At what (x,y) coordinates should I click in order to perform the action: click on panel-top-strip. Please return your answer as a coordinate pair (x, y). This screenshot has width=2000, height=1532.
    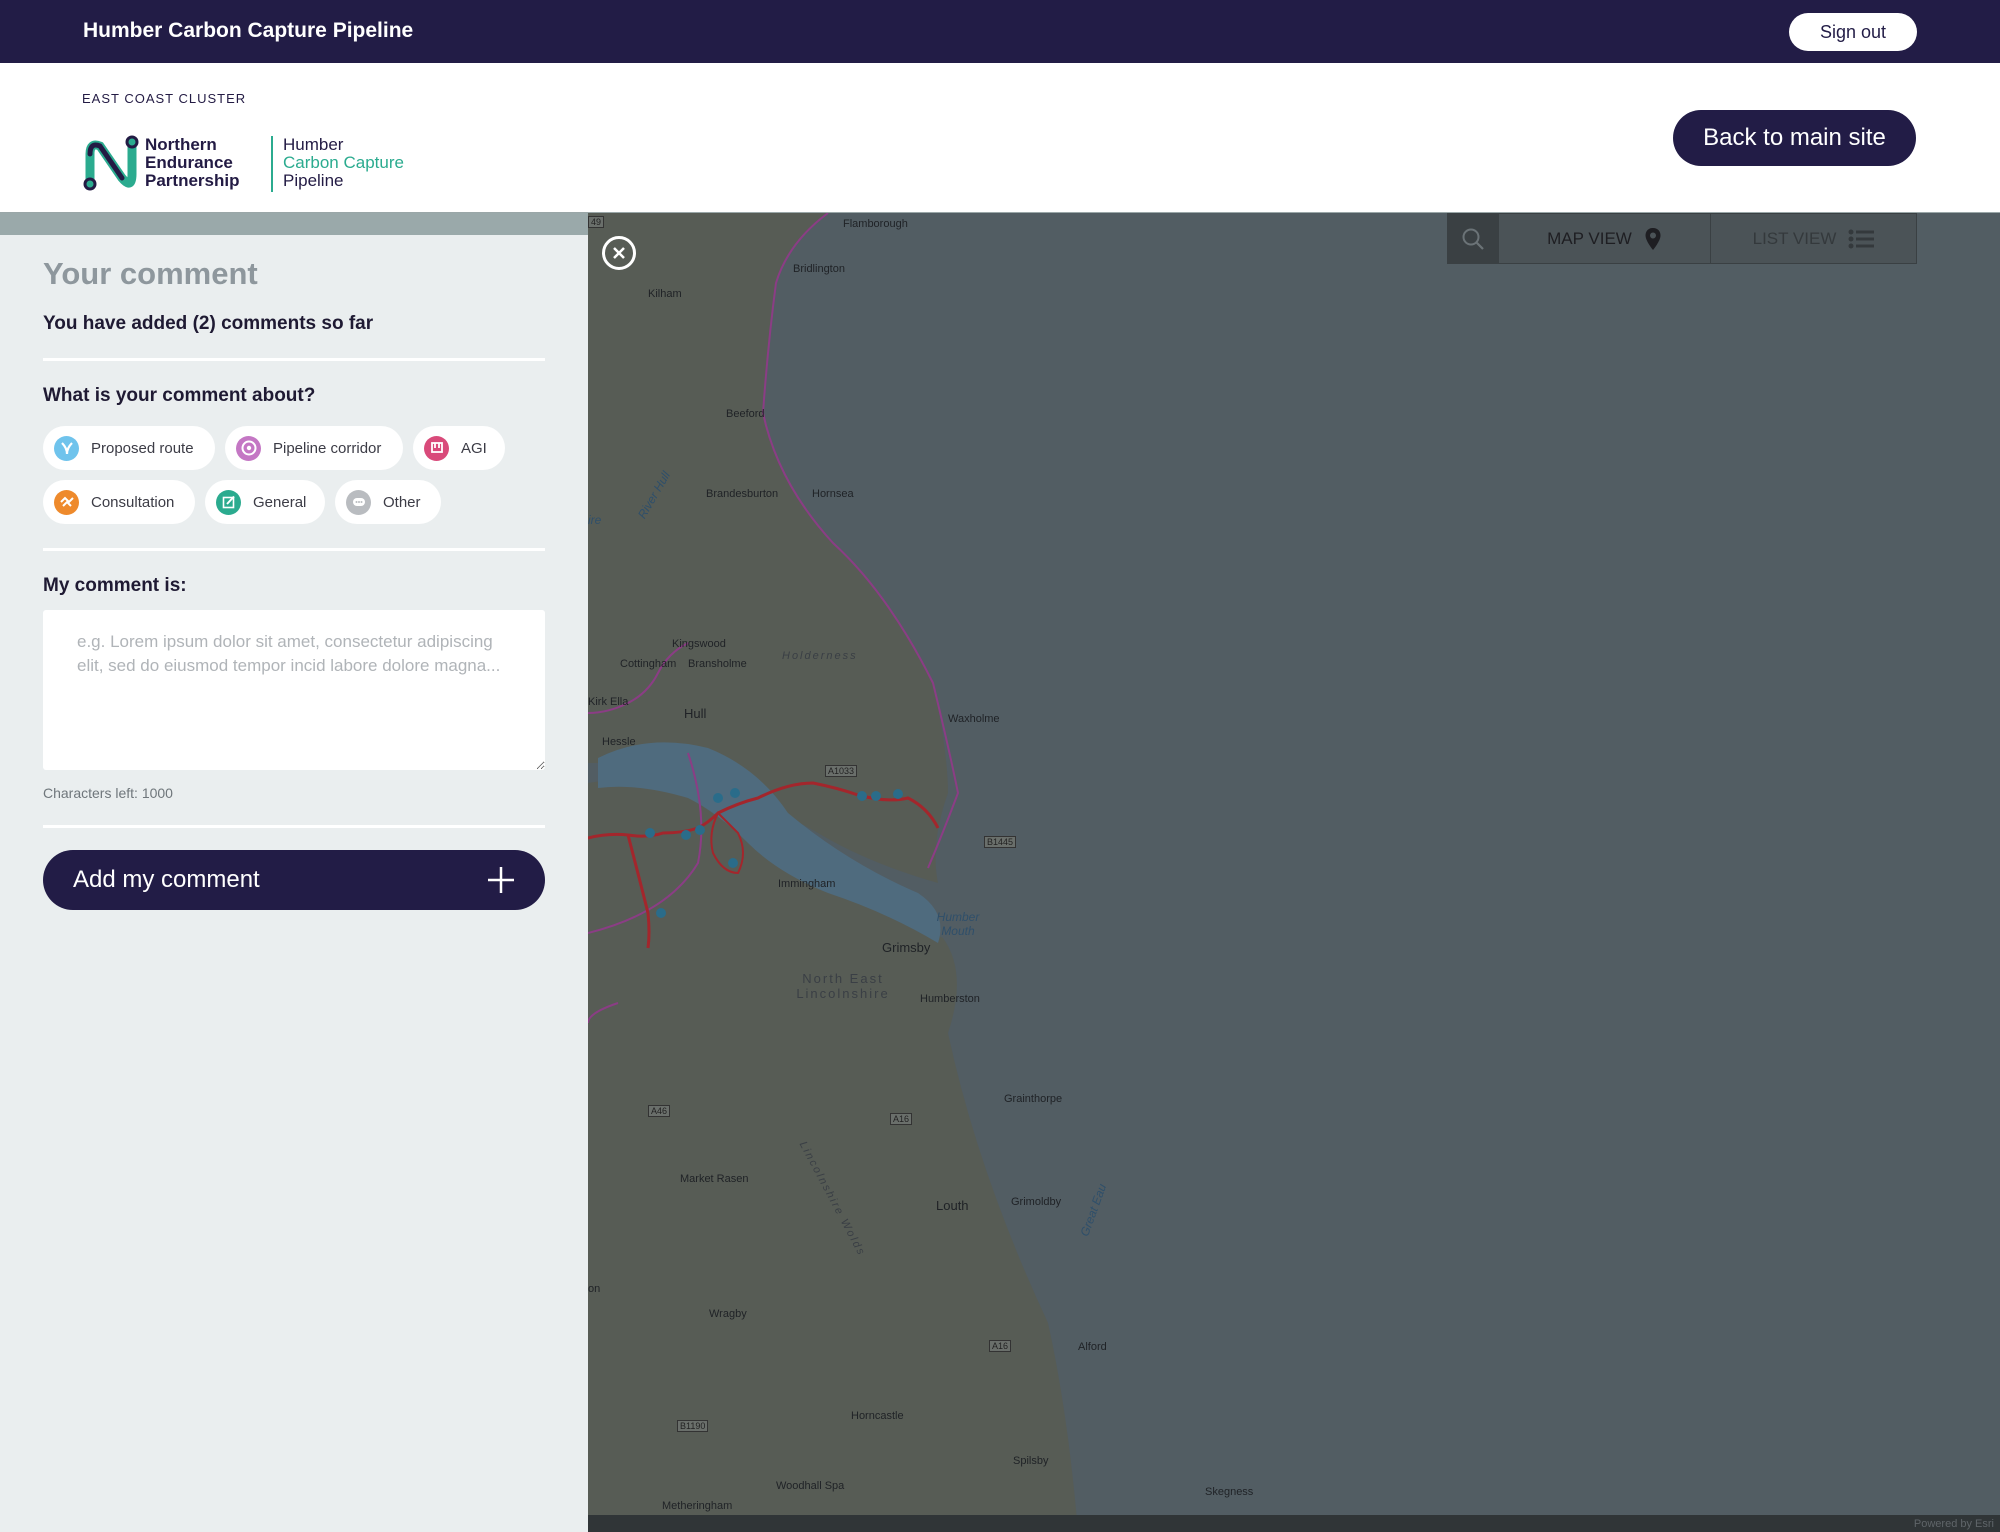
    Looking at the image, I should click on (294, 224).